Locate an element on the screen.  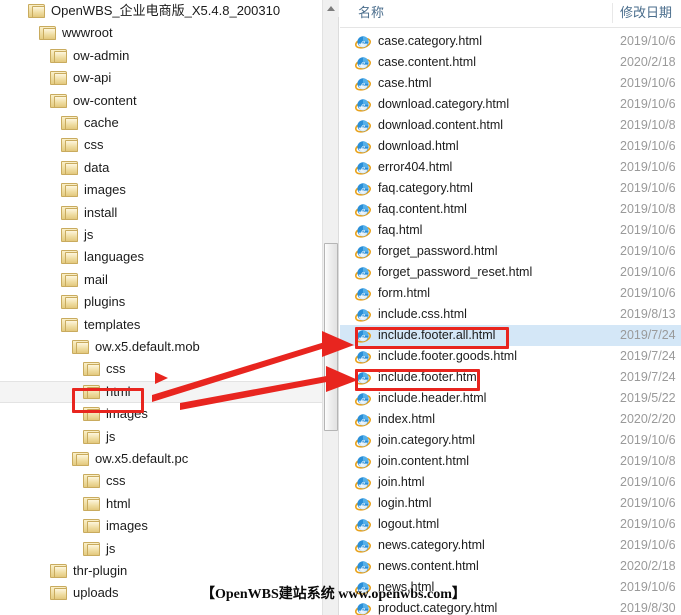
tree-item-ow-api: ow-api is located at coordinates (161, 78).